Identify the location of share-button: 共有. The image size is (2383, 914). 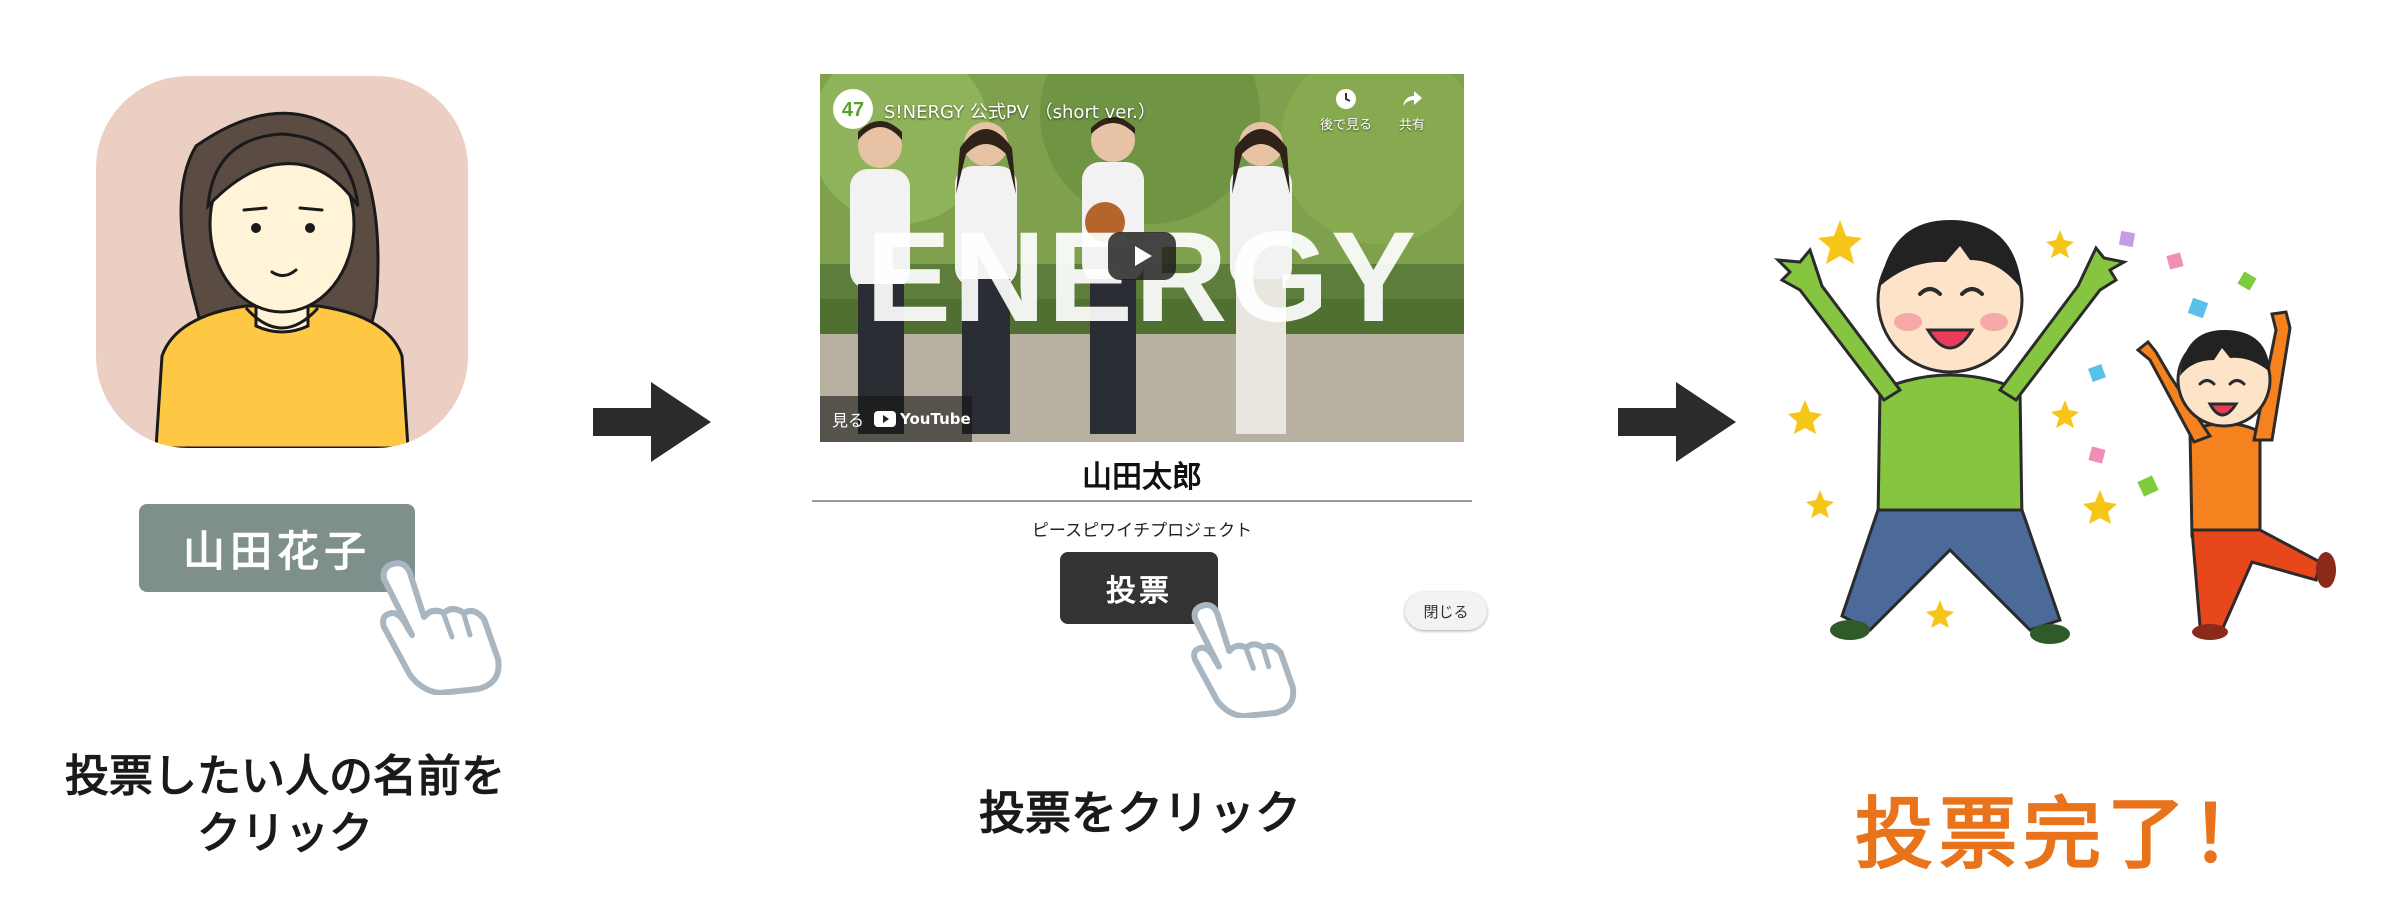
(1412, 110).